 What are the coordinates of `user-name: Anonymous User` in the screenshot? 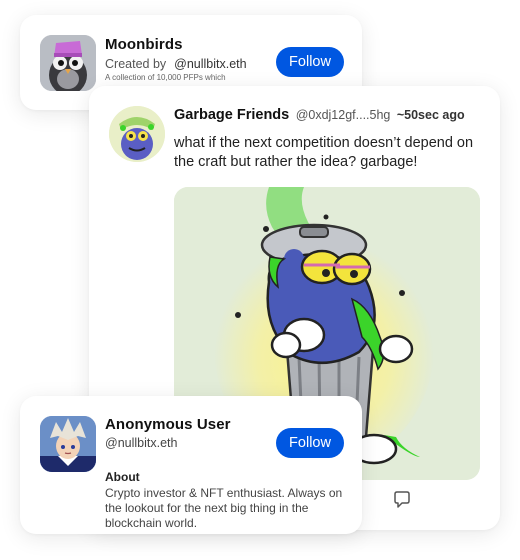 It's located at (168, 424).